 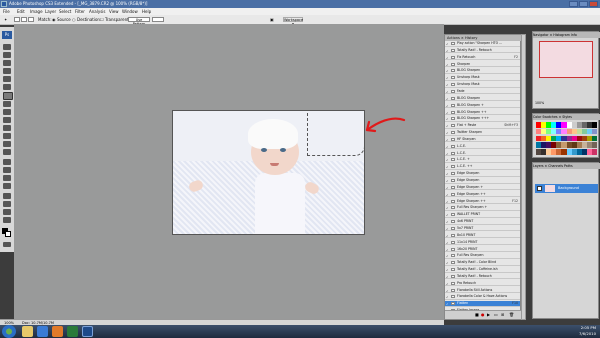 What do you see at coordinates (482, 297) in the screenshot?
I see `action-row: ✓ Florabella Color & Haze Actions` at bounding box center [482, 297].